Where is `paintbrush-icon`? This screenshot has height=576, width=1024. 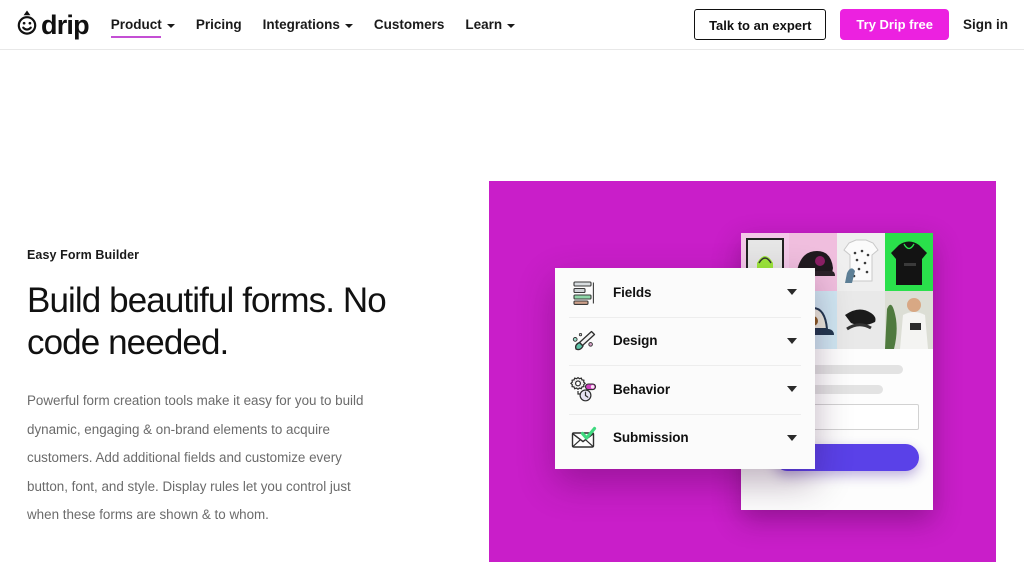
paintbrush-icon is located at coordinates (584, 341).